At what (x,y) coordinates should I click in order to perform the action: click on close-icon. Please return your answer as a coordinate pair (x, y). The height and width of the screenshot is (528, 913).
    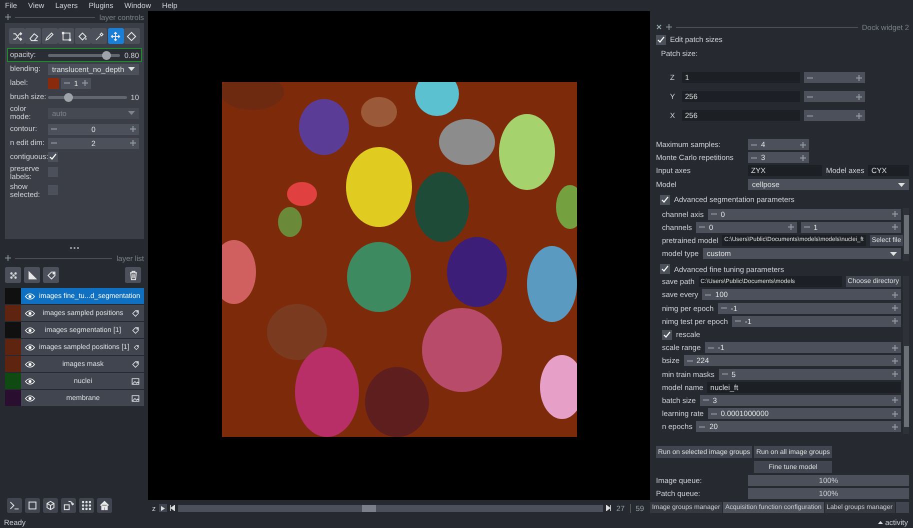
    Looking at the image, I should click on (659, 27).